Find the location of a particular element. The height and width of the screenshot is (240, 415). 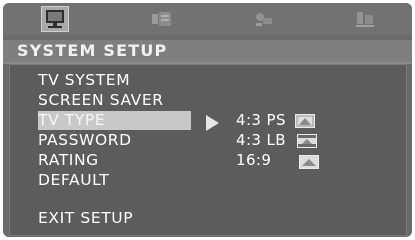

menu-item-tv-type: TV TYPE is located at coordinates (114, 120).